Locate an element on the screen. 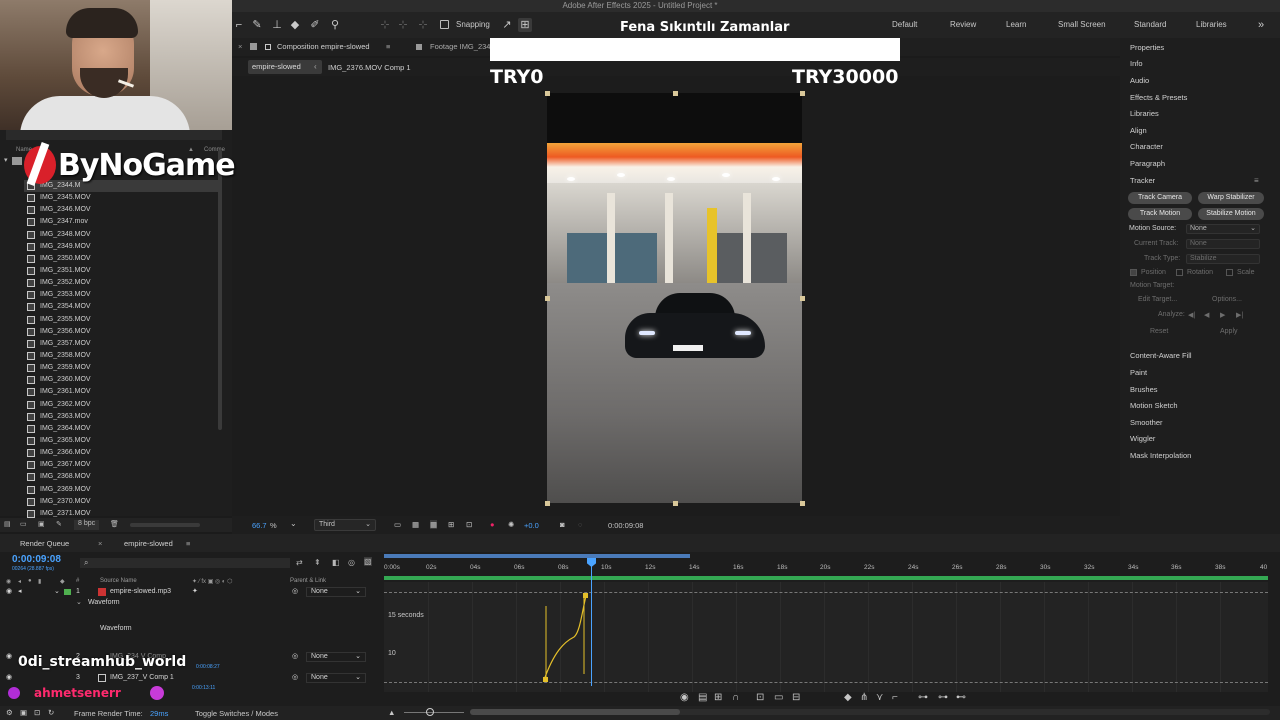 Image resolution: width=1280 pixels, height=720 pixels. rotation-checkbox is located at coordinates (1179, 272).